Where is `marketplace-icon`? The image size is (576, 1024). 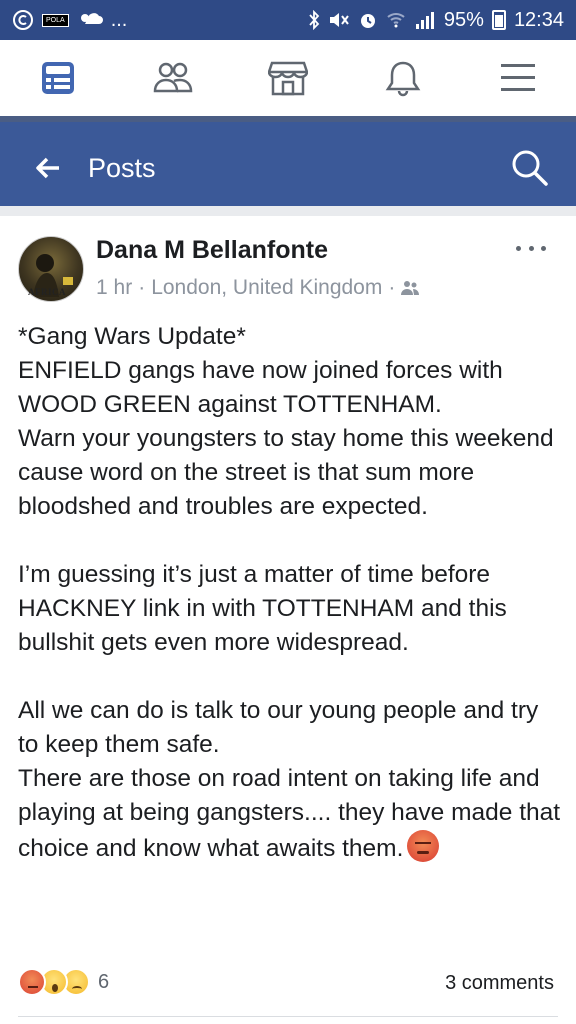
marketplace-icon is located at coordinates (287, 78).